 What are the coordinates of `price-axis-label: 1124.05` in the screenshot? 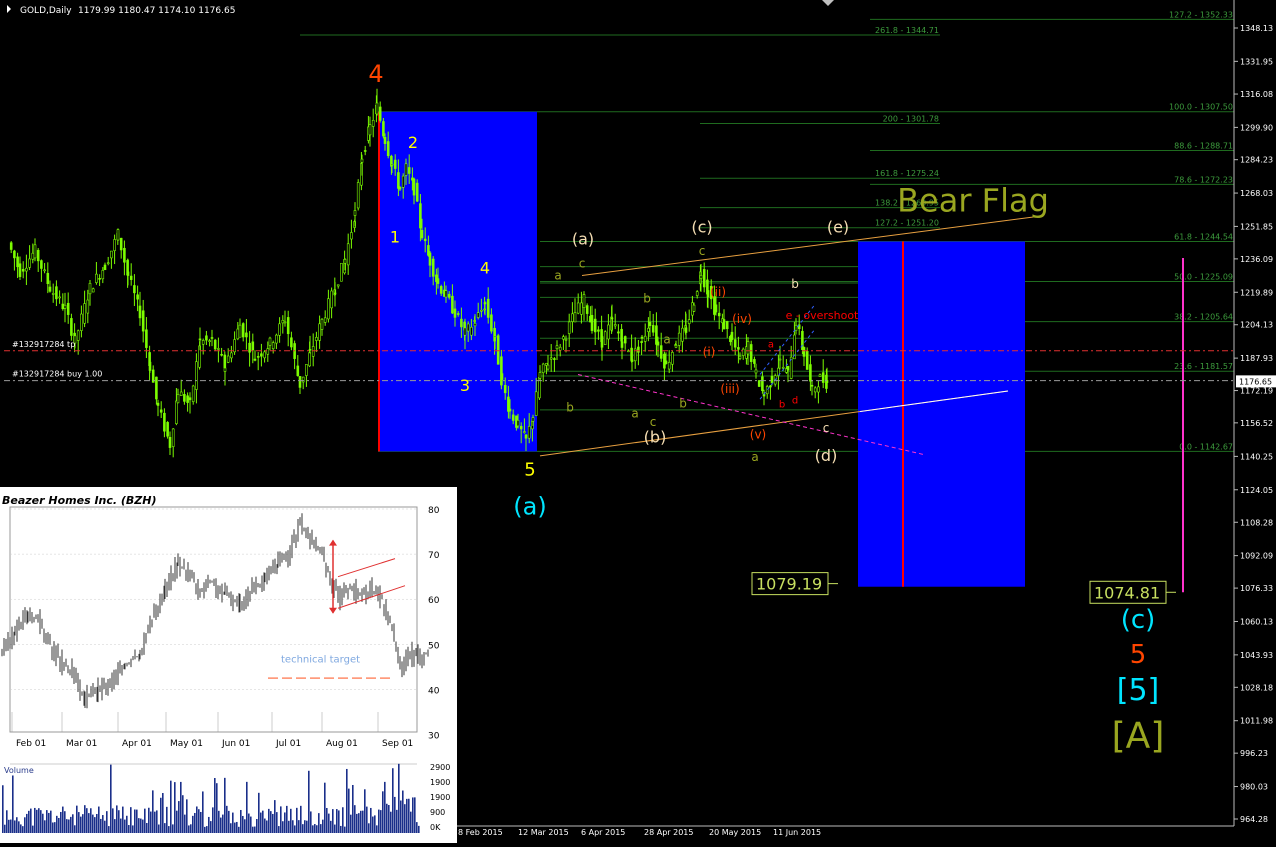 It's located at (1256, 490).